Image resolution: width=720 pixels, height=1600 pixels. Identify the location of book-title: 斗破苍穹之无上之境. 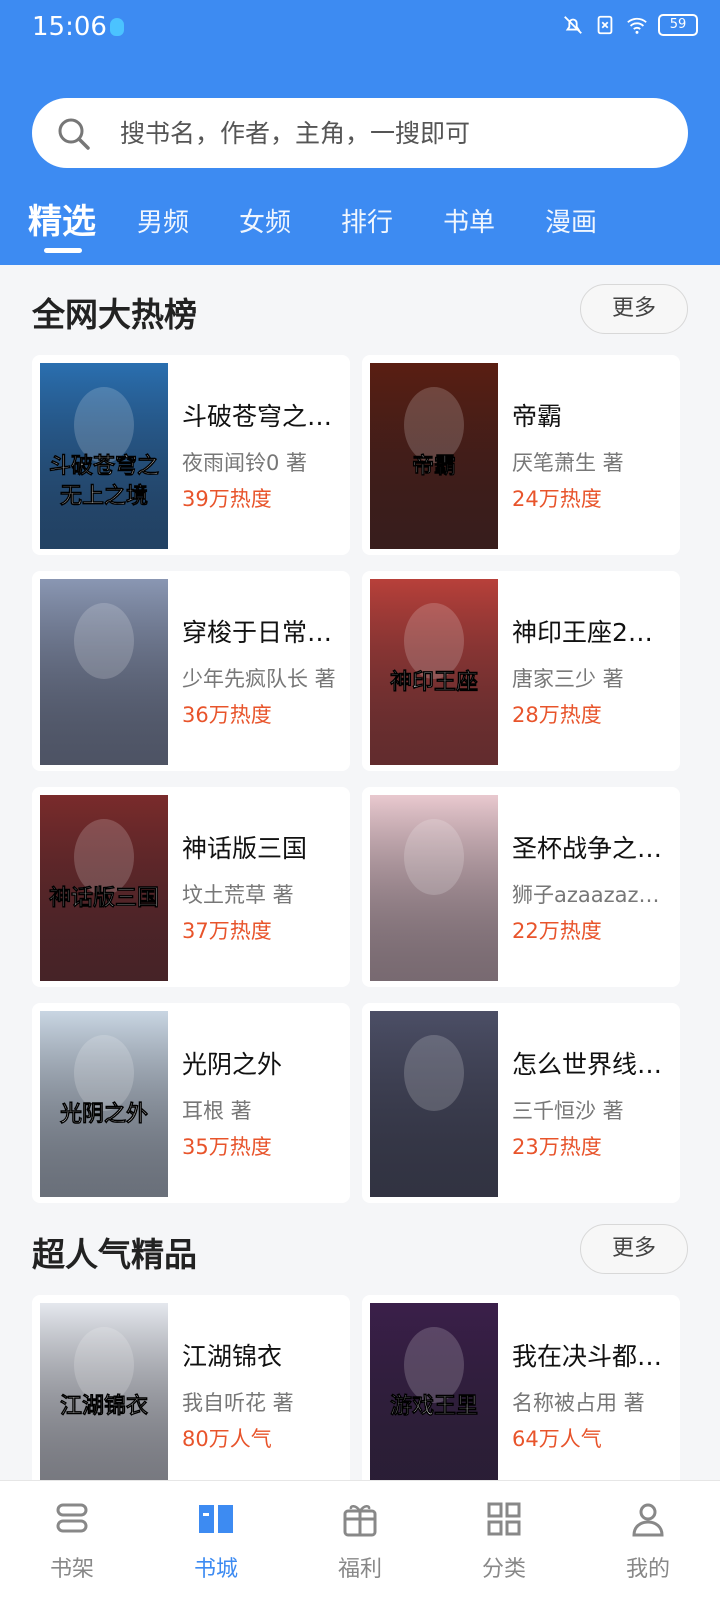
(262, 416).